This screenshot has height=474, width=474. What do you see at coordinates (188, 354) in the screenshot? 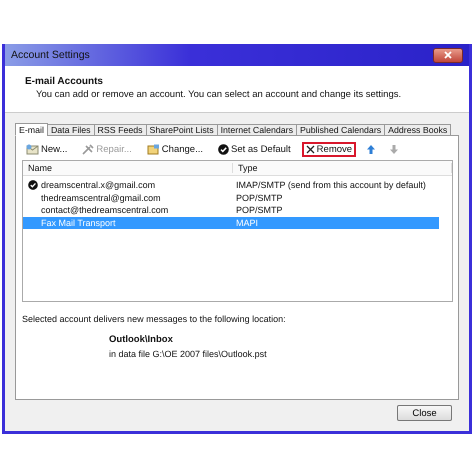
I see `delivery-file: in data file G:\OE 2007 files\Outlook.pst` at bounding box center [188, 354].